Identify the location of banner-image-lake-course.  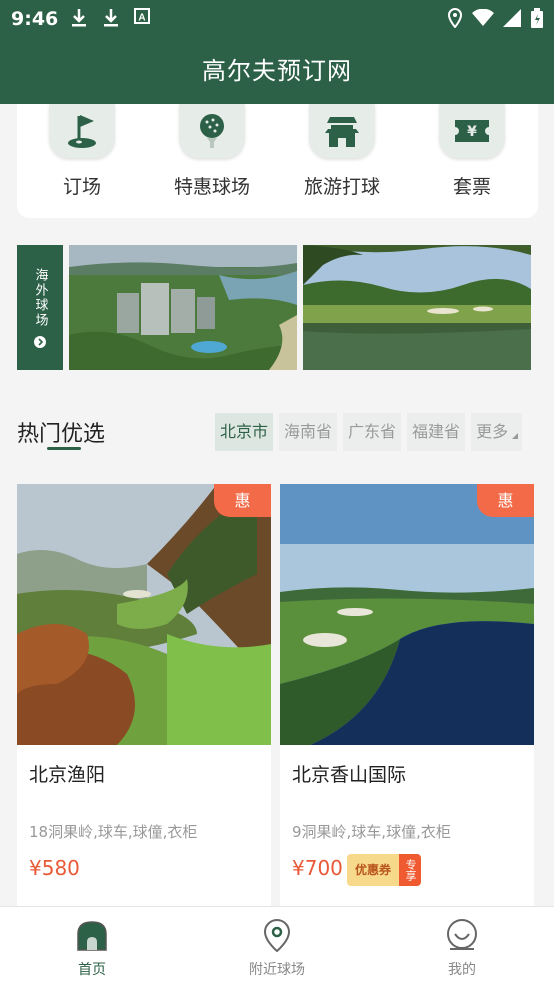
(417, 307).